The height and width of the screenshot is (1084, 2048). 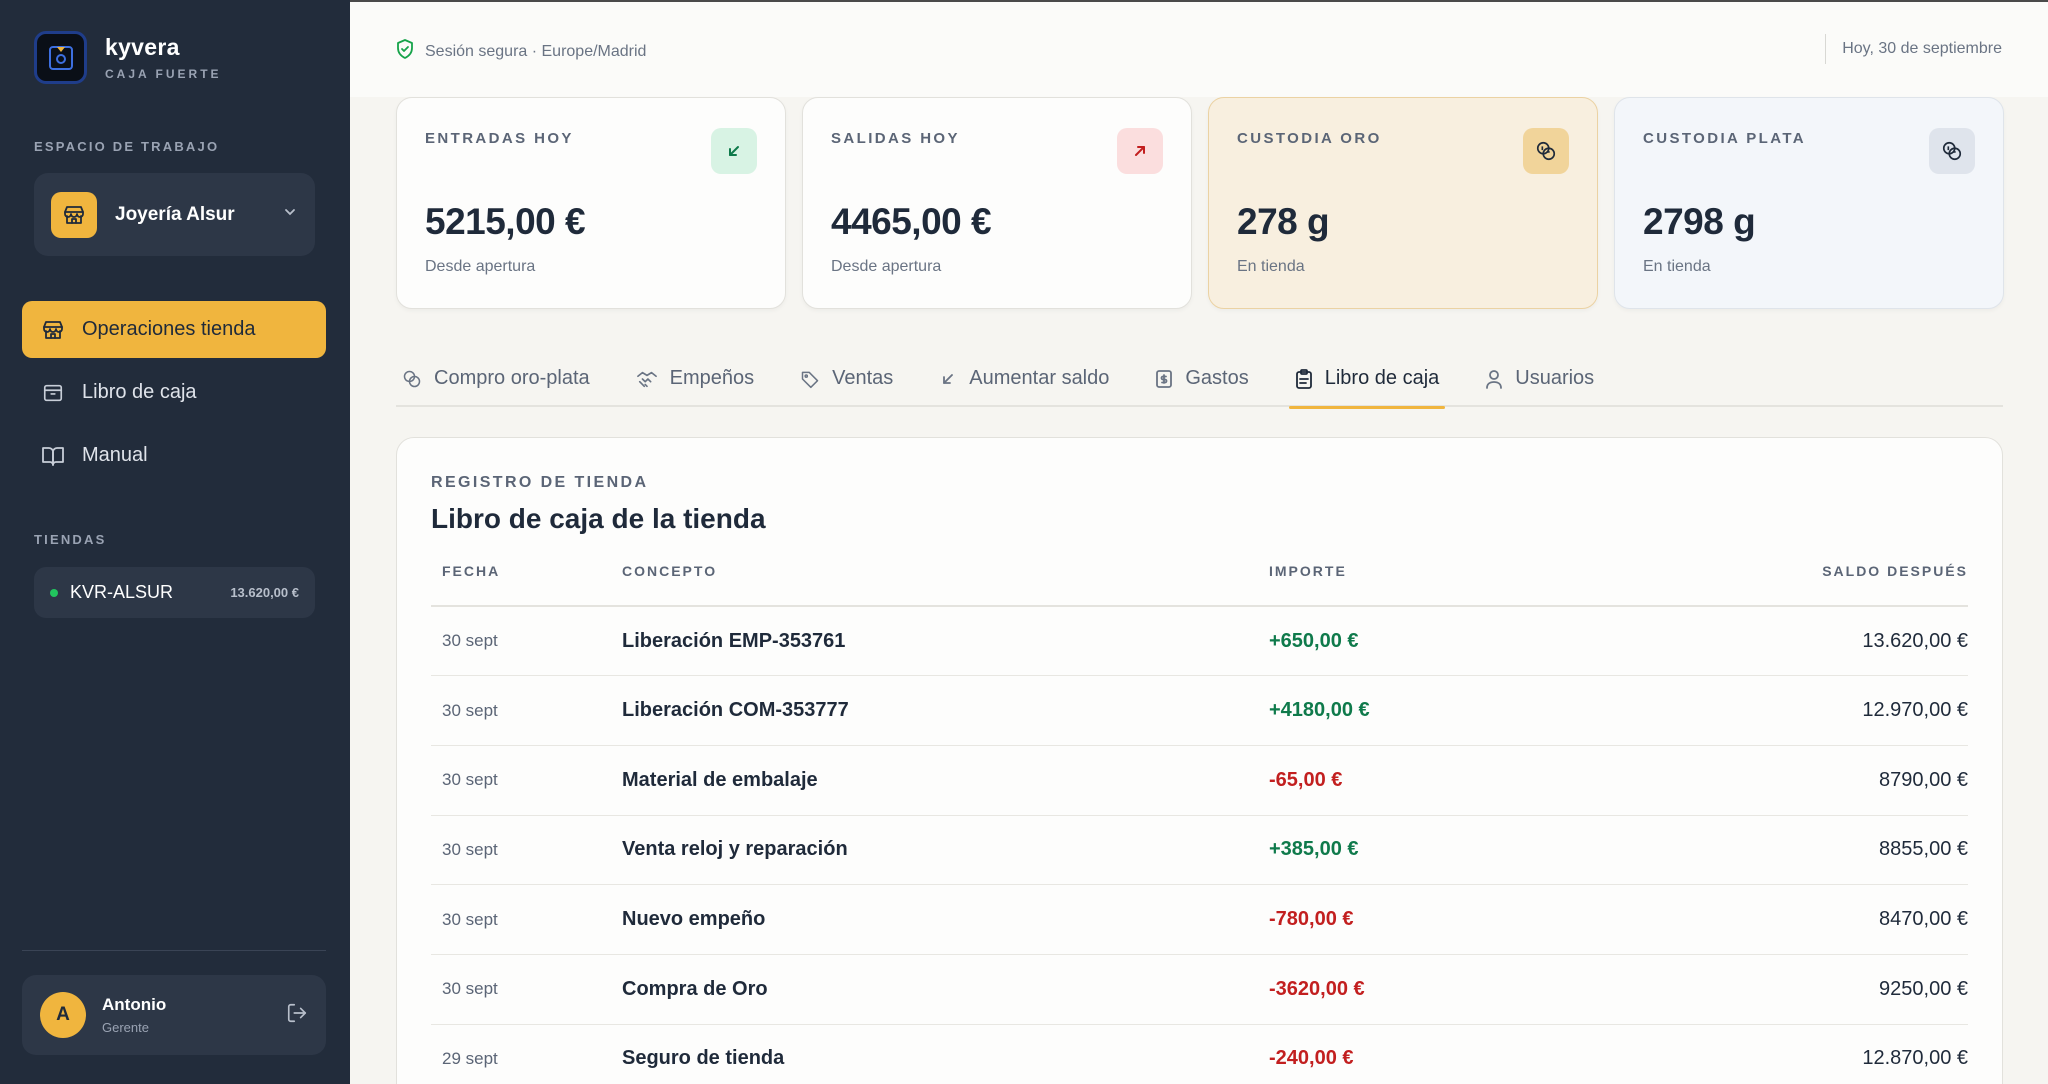 I want to click on workspace-name: Joyería Alsur, so click(x=175, y=214).